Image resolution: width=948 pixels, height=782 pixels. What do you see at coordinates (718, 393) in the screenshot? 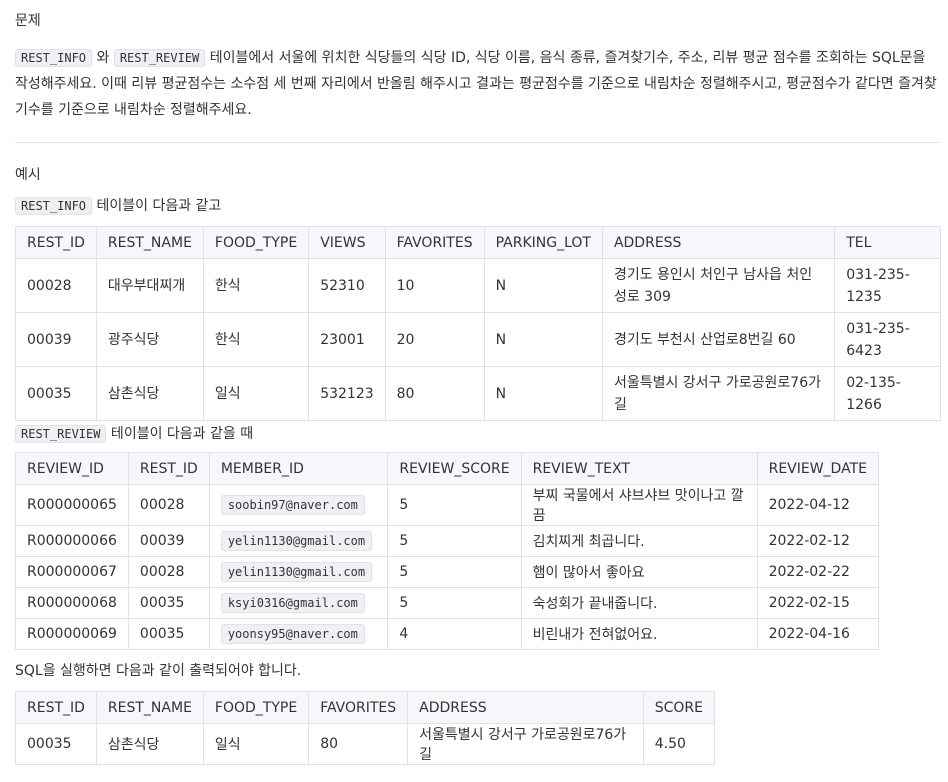
I see `table-cell: 서울특별시 강서구 가로공원로76가길` at bounding box center [718, 393].